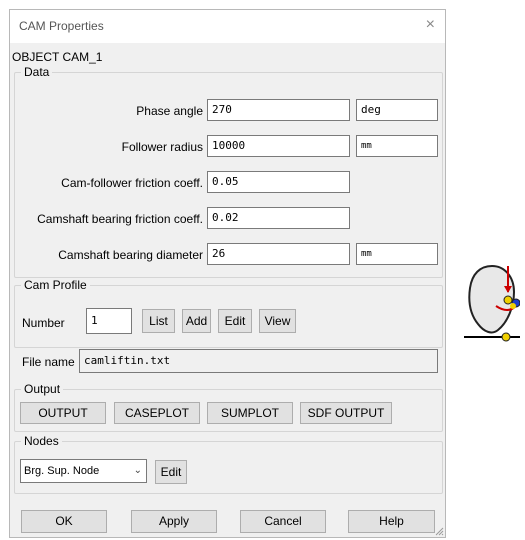 Image resolution: width=525 pixels, height=540 pixels. Describe the element at coordinates (43, 323) in the screenshot. I see `number-label: Number` at that location.